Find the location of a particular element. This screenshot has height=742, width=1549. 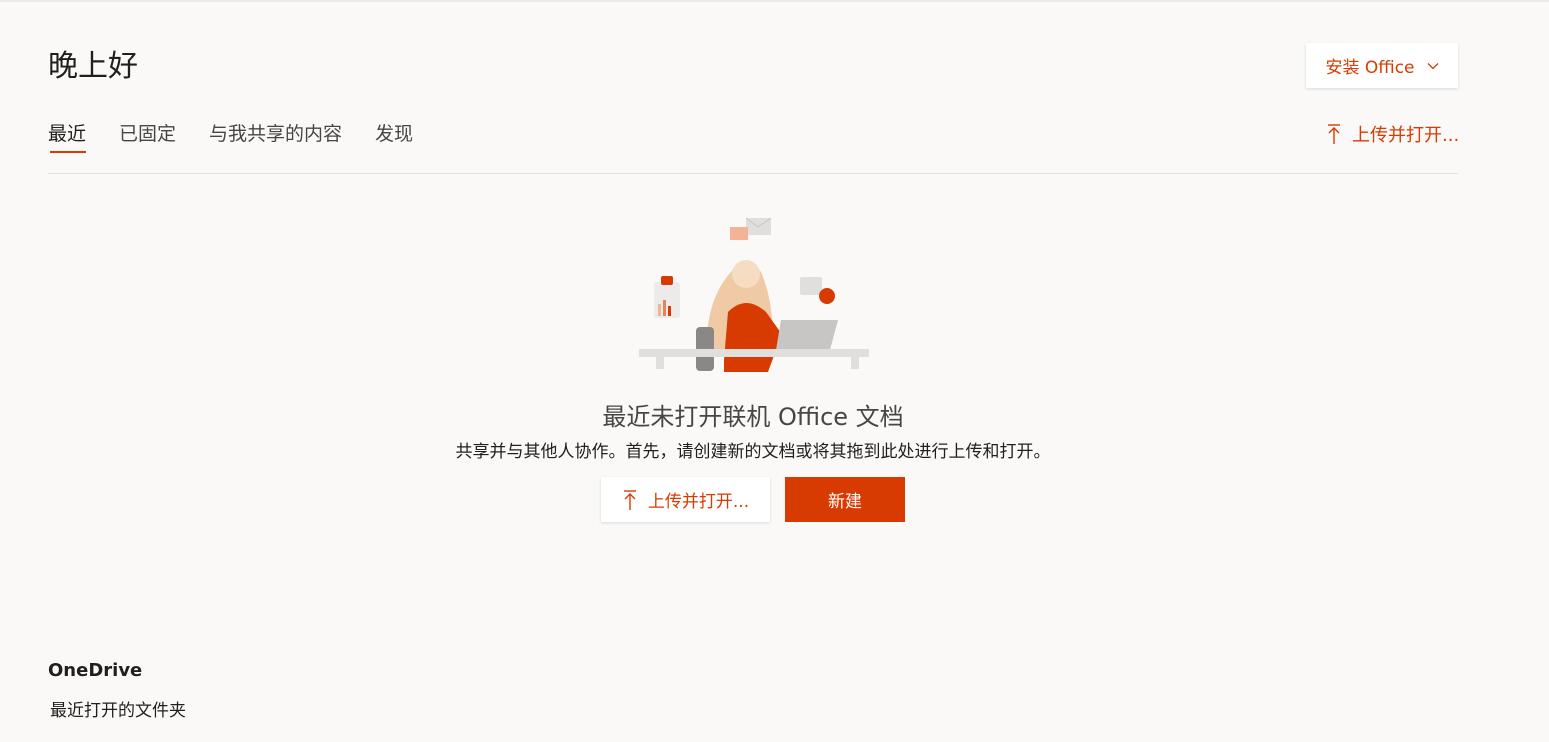

empty-state-subtitle: 共享并与其他人协作。首先，请创建新的文档或将其拖到此处进行上传和打开。 is located at coordinates (753, 452).